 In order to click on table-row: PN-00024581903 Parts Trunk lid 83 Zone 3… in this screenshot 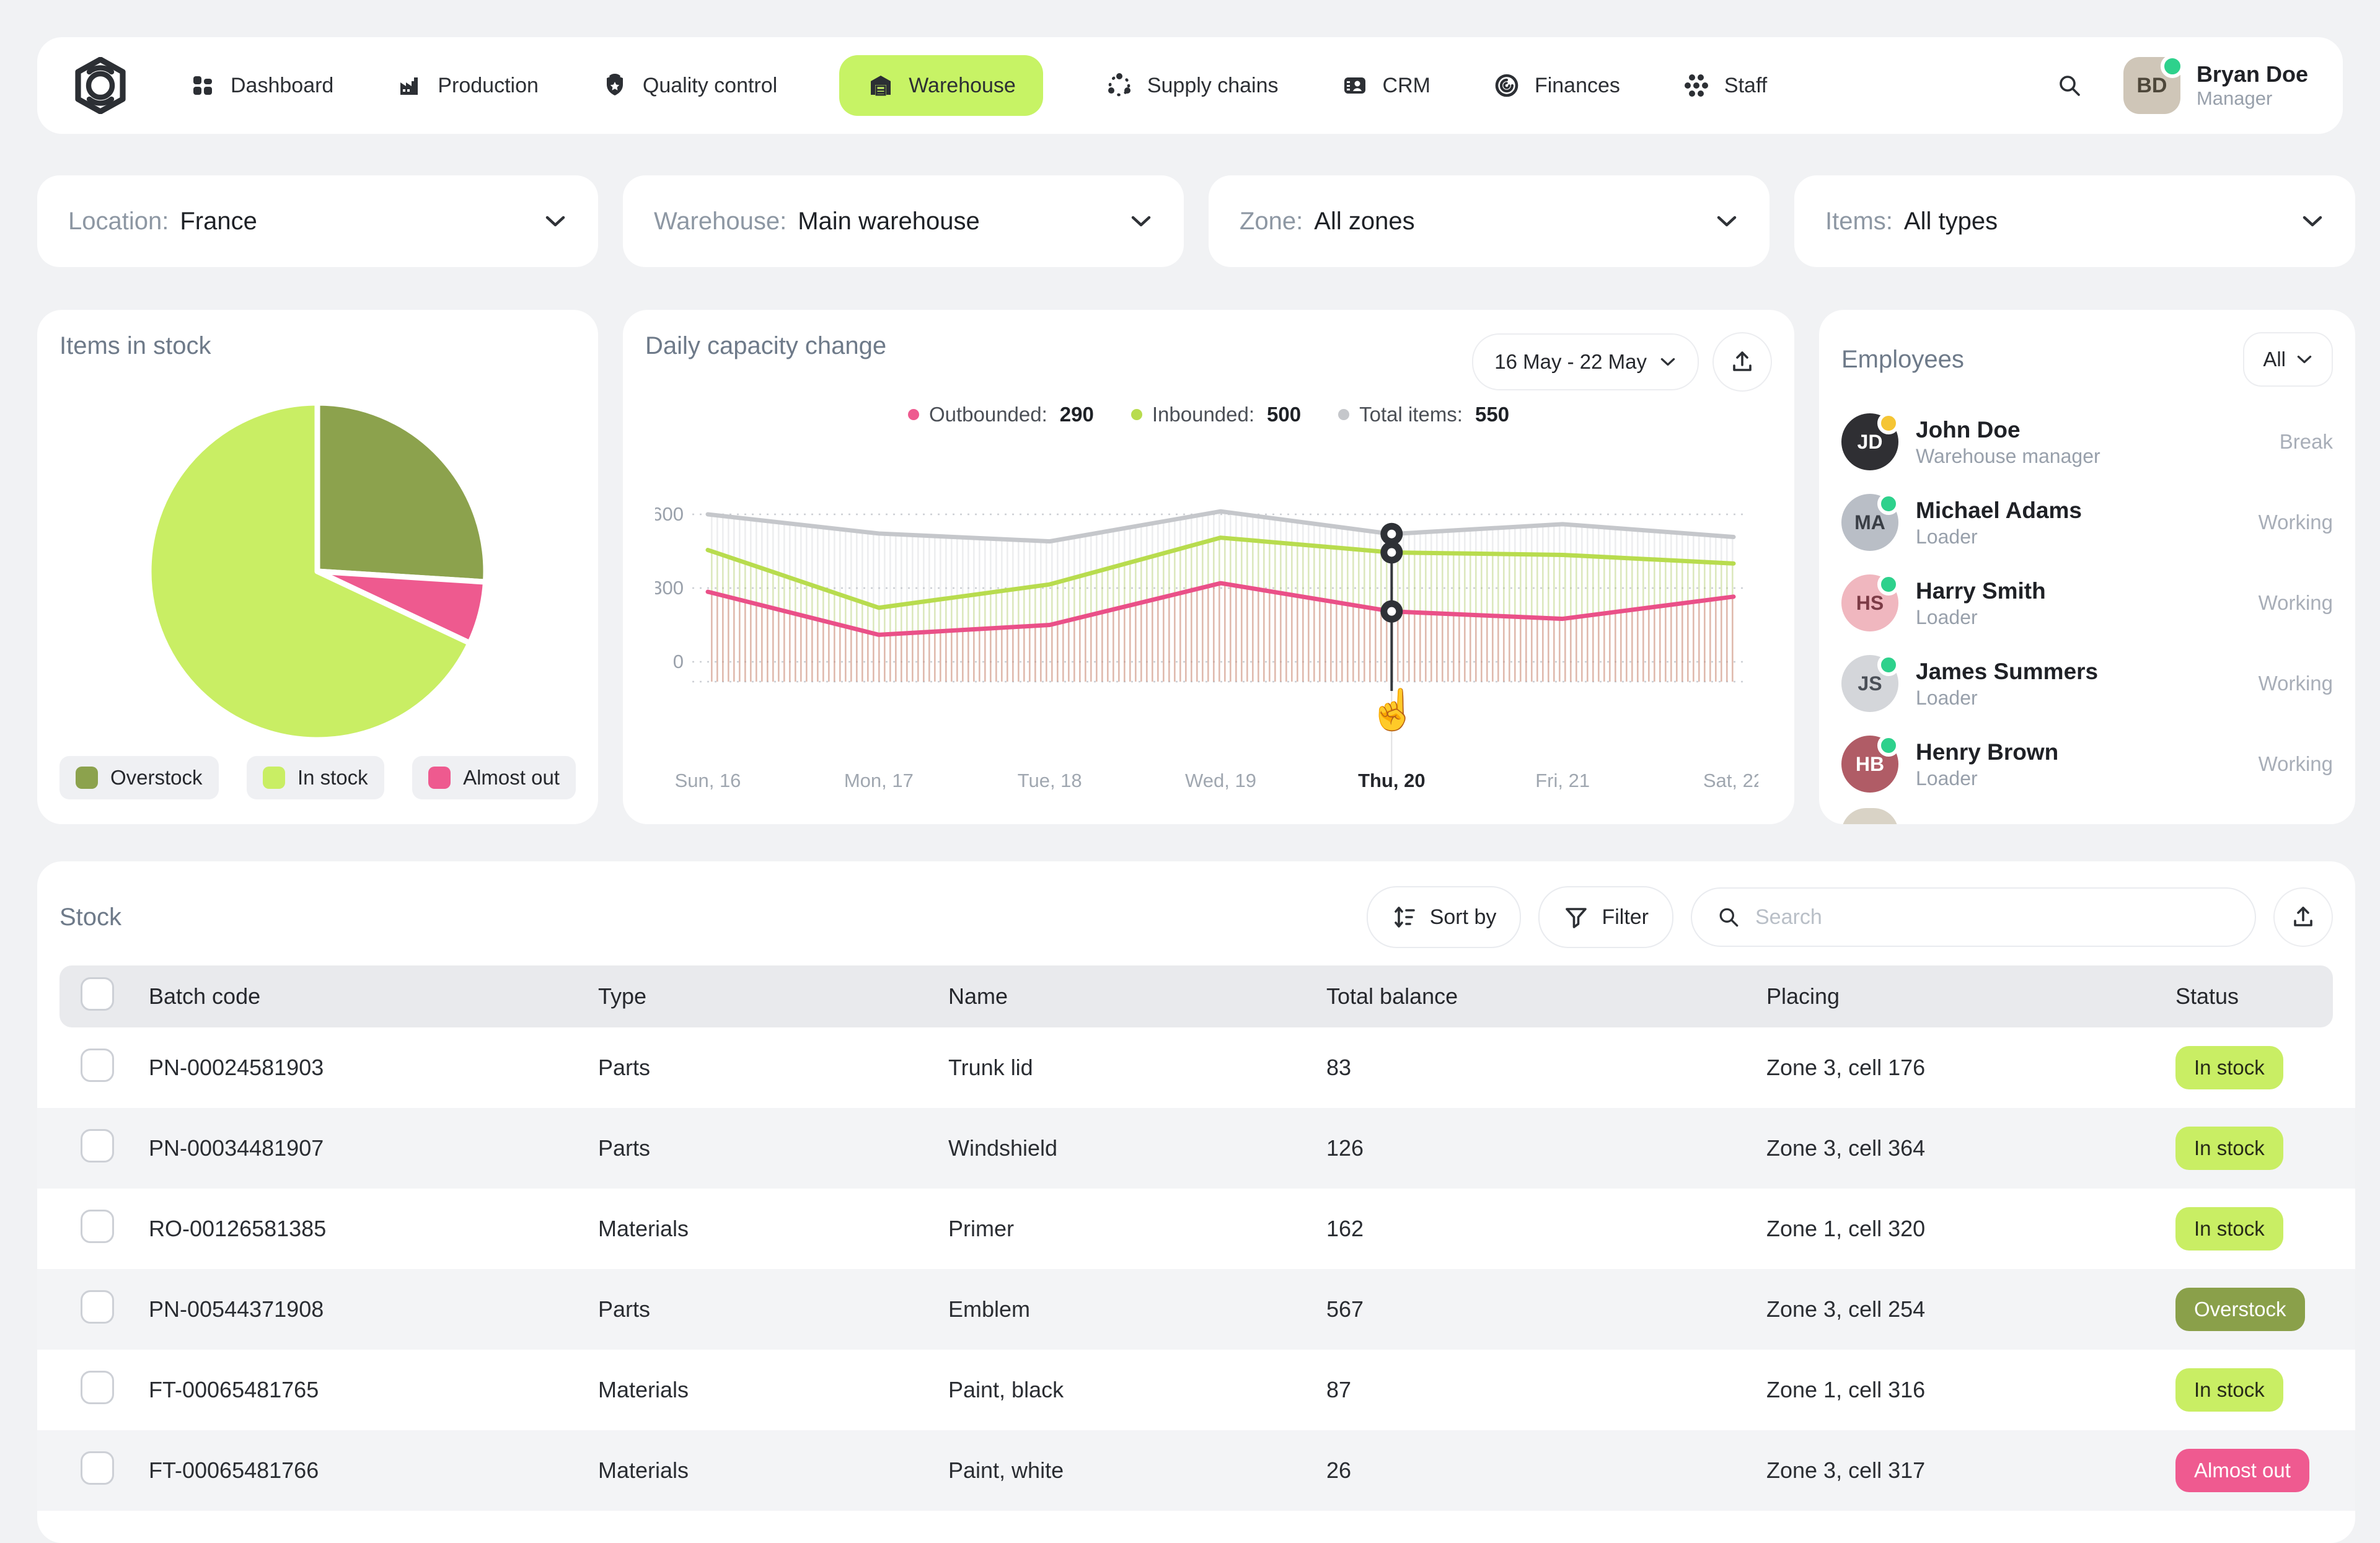, I will do `click(1196, 1067)`.